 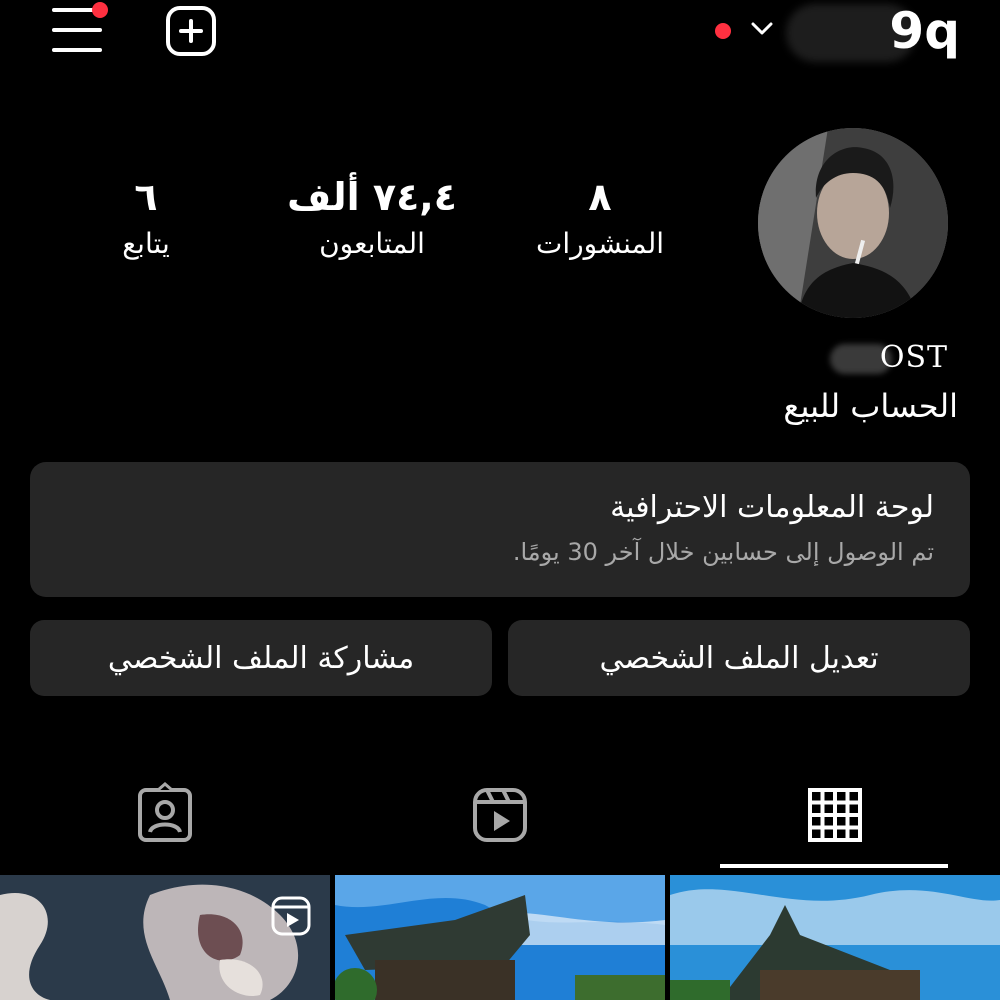 I want to click on followers-count: ٧٤,٤ ألف, so click(x=372, y=197).